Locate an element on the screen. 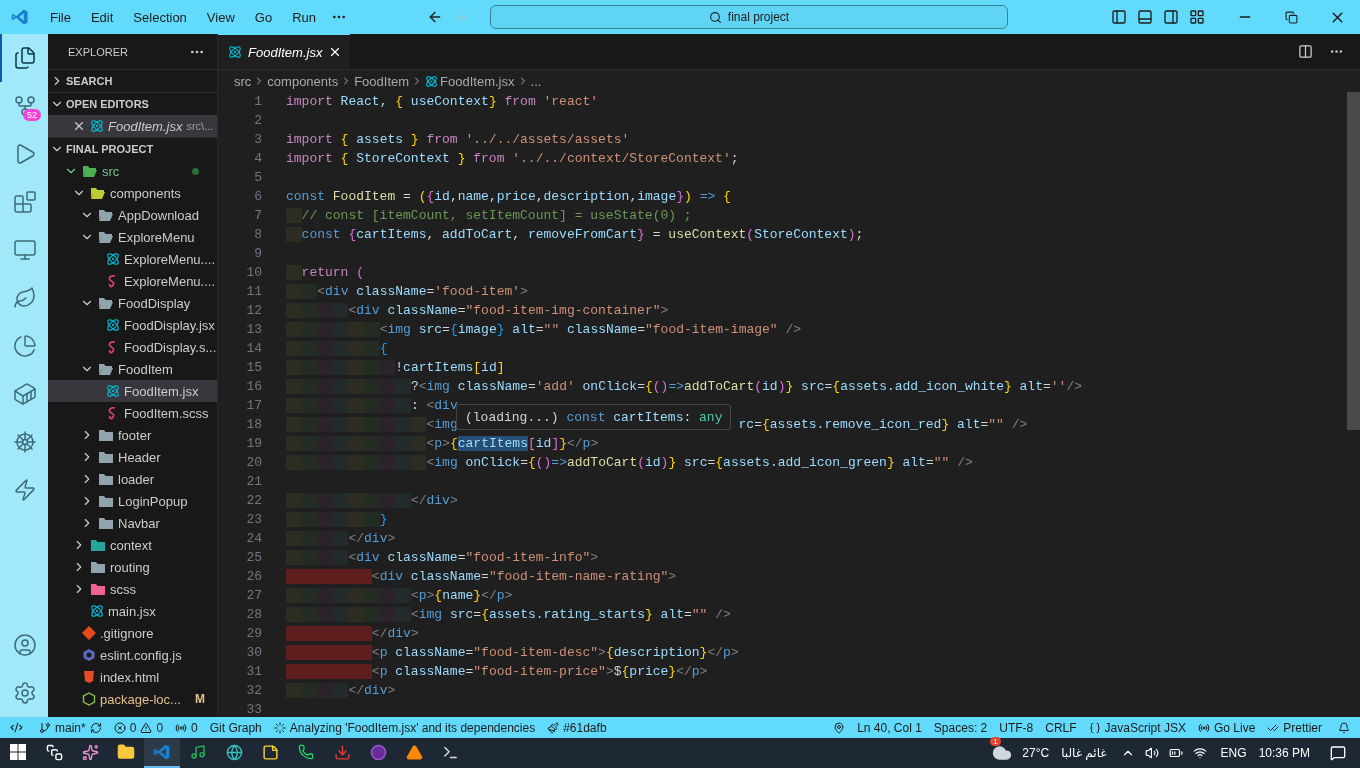 This screenshot has width=1360, height=768. document-row: main.jsx is located at coordinates (132, 611).